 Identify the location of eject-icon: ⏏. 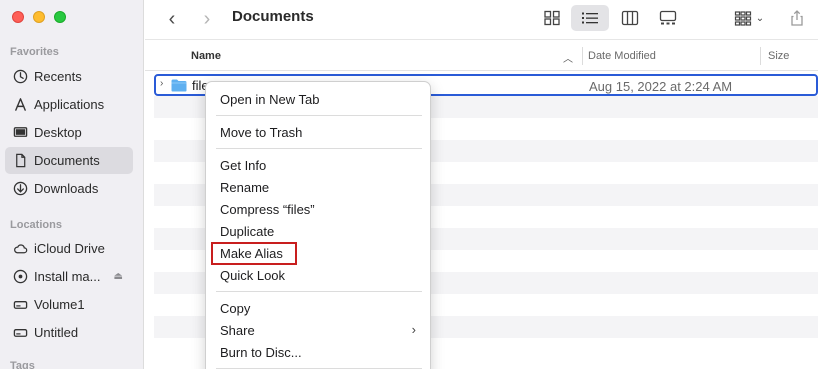
(118, 276).